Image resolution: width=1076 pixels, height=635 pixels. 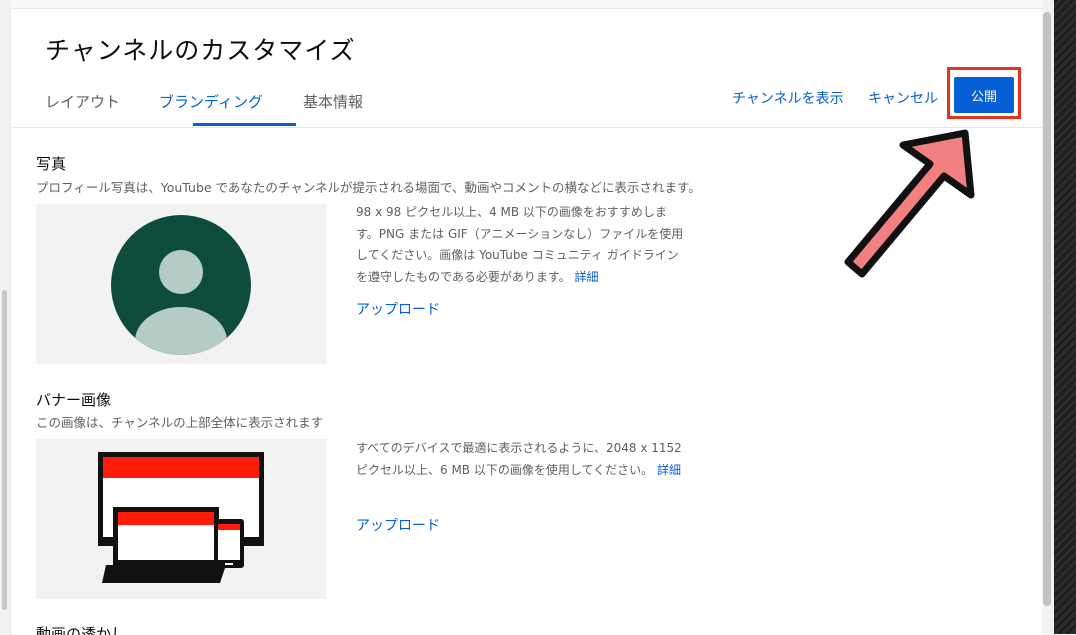 What do you see at coordinates (788, 98) in the screenshot?
I see `view-channel-link: チャンネルを表示` at bounding box center [788, 98].